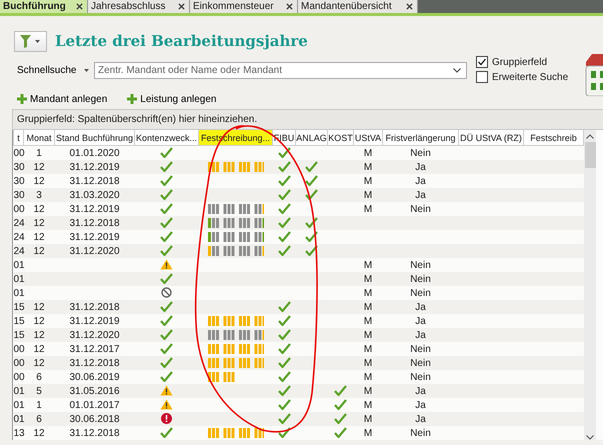 This screenshot has width=603, height=445. I want to click on column-header: Festschreib, so click(554, 138).